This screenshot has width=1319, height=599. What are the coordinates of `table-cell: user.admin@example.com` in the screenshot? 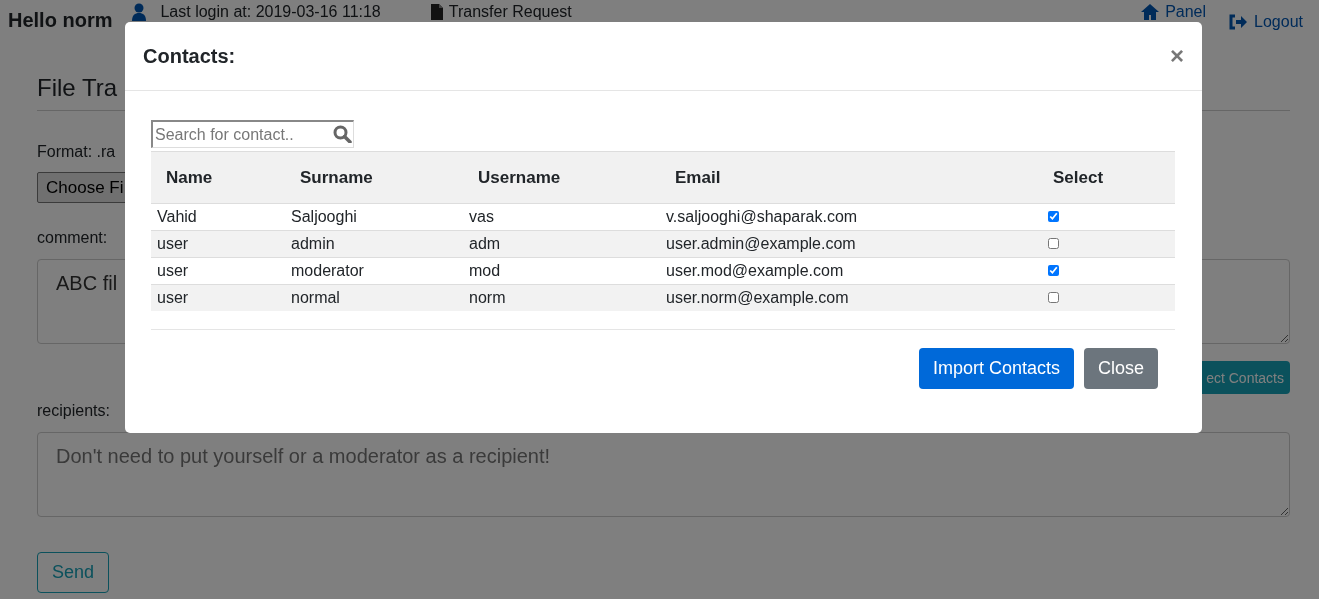 It's located at (849, 244).